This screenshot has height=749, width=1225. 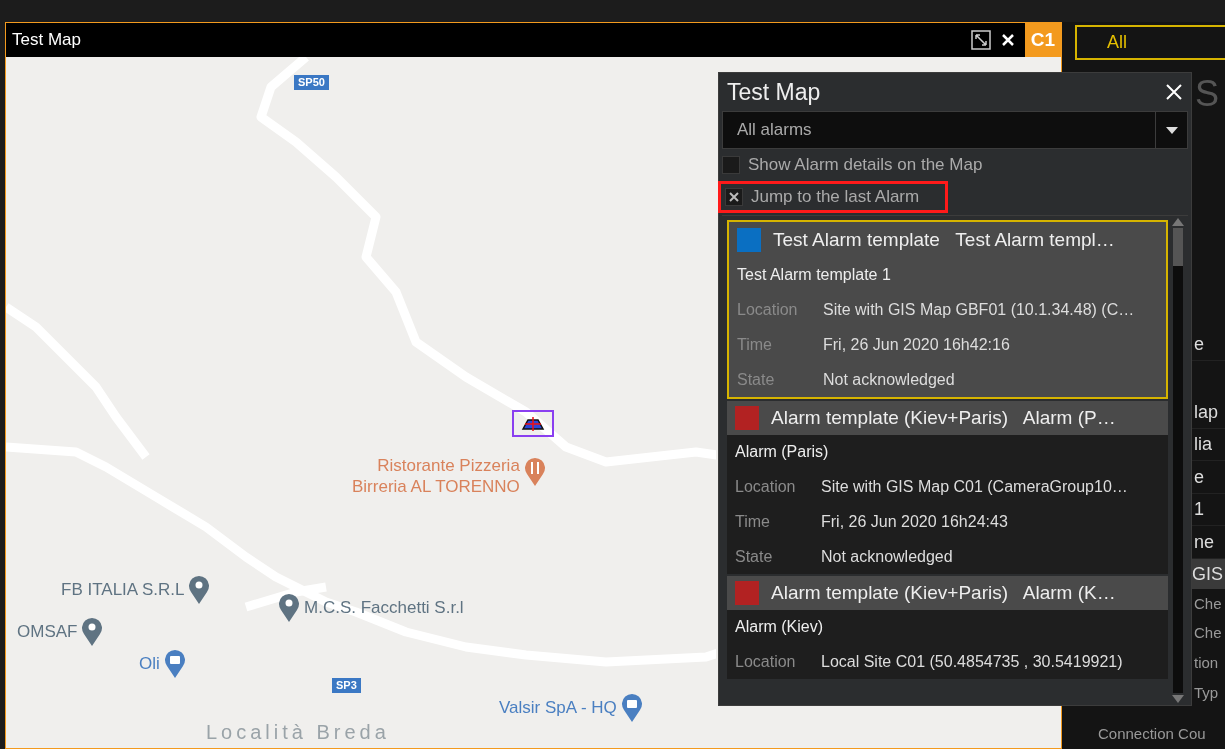 What do you see at coordinates (123, 590) in the screenshot?
I see `map-place-label: FB ITALIA S.R.L` at bounding box center [123, 590].